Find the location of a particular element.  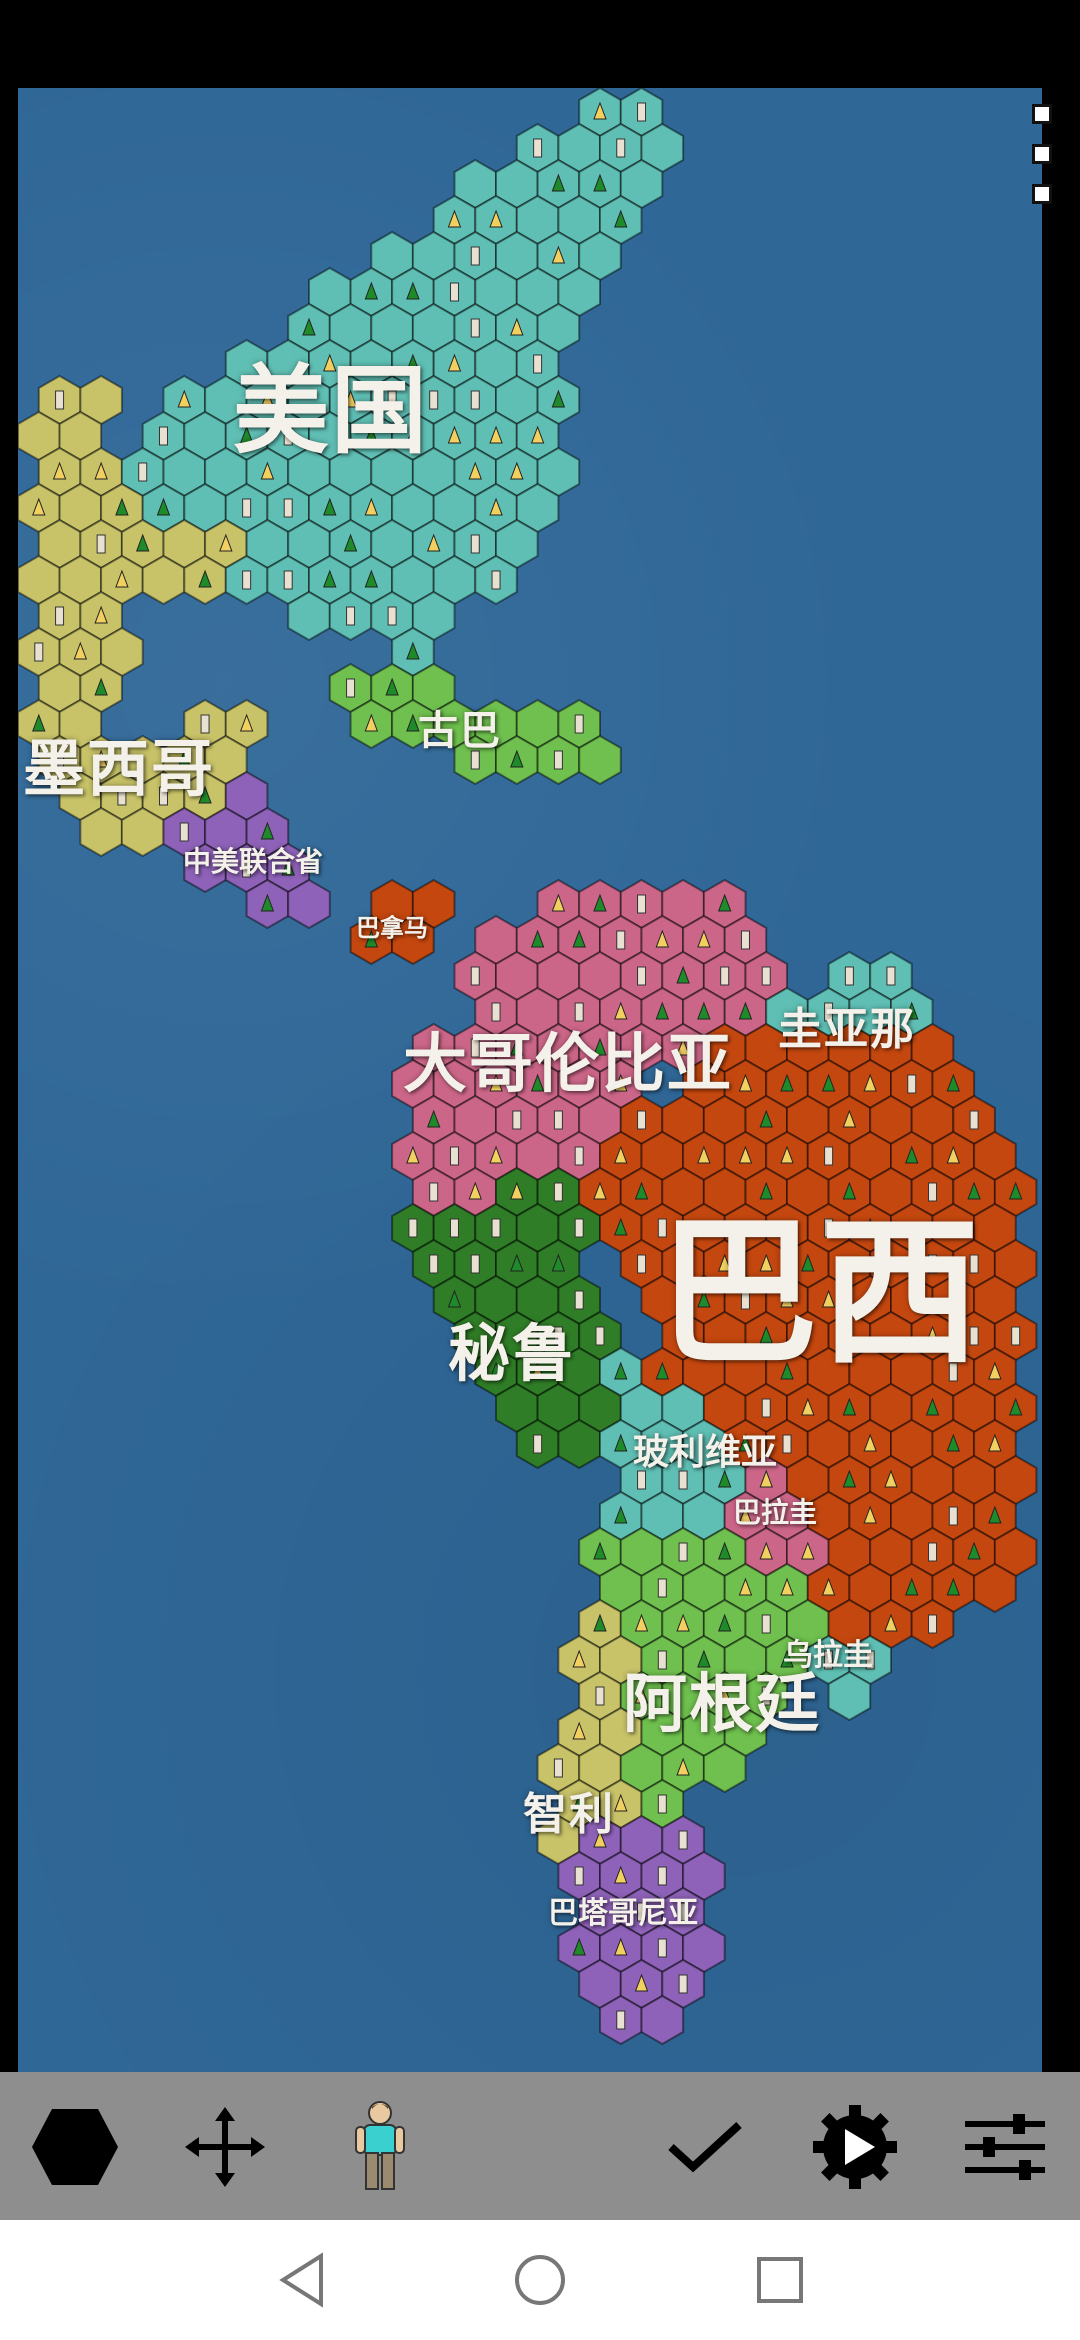

settings-tool-button is located at coordinates (1005, 2147).